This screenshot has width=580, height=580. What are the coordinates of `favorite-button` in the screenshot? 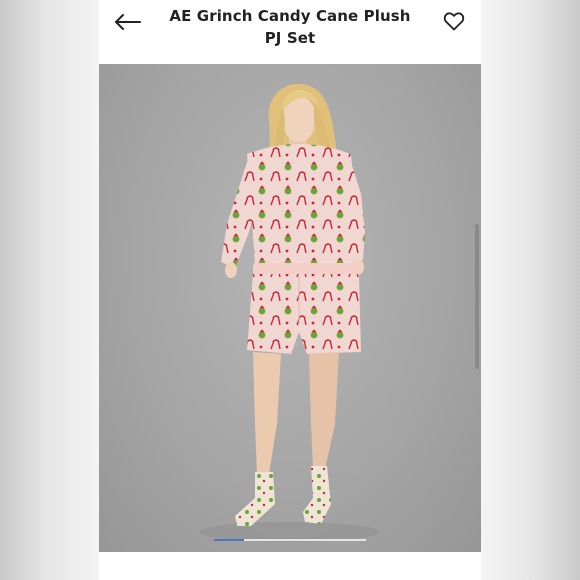 It's located at (454, 21).